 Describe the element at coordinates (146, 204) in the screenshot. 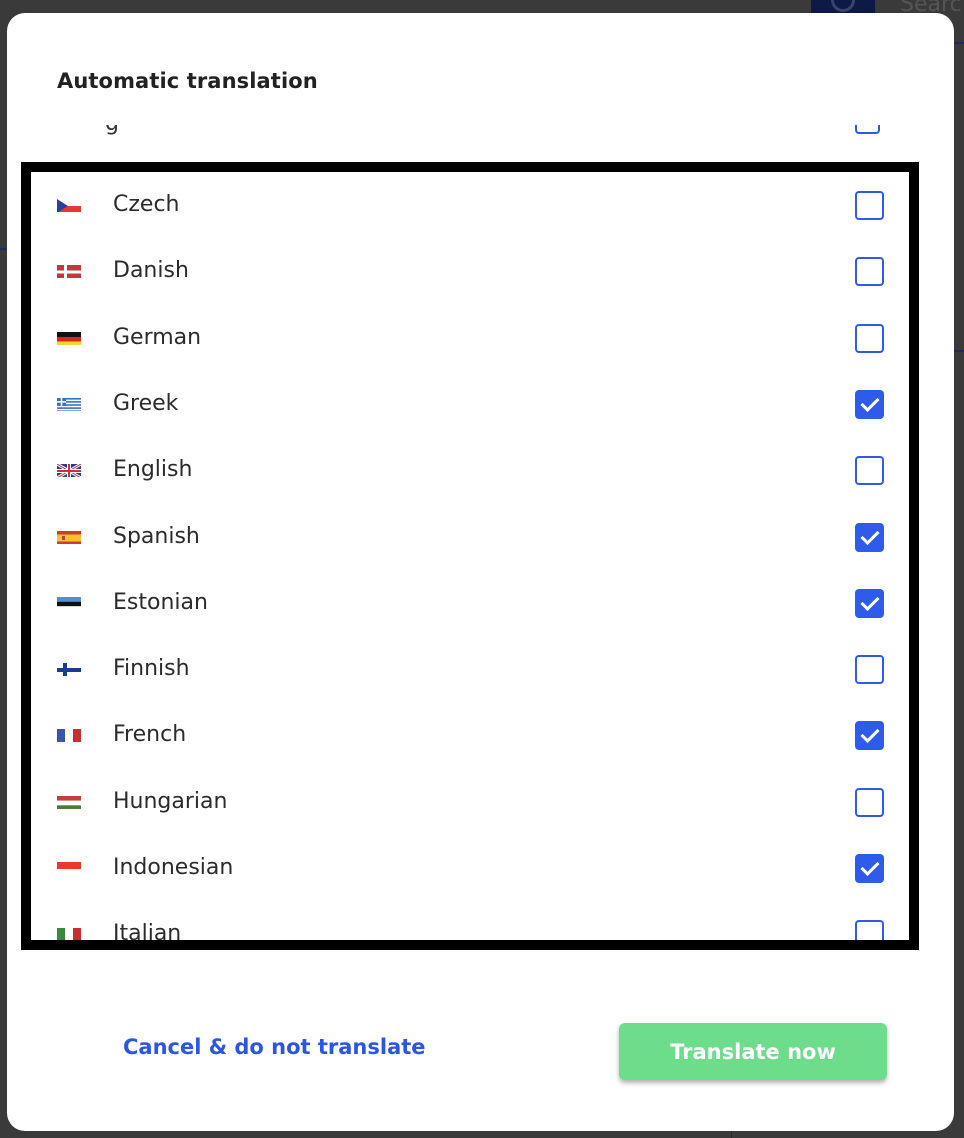

I see `language-label: Czech` at that location.